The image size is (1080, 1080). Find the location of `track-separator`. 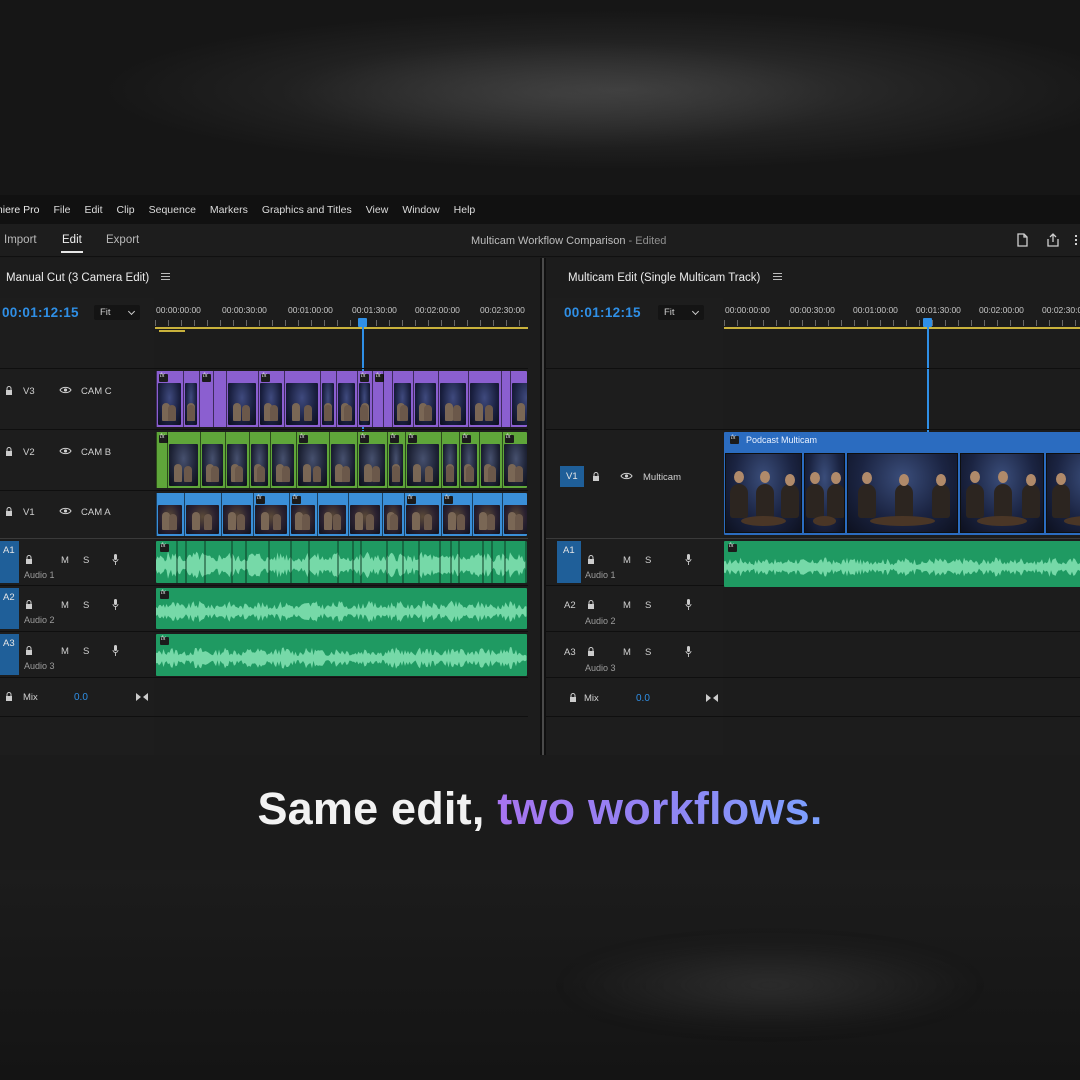

track-separator is located at coordinates (813, 631).